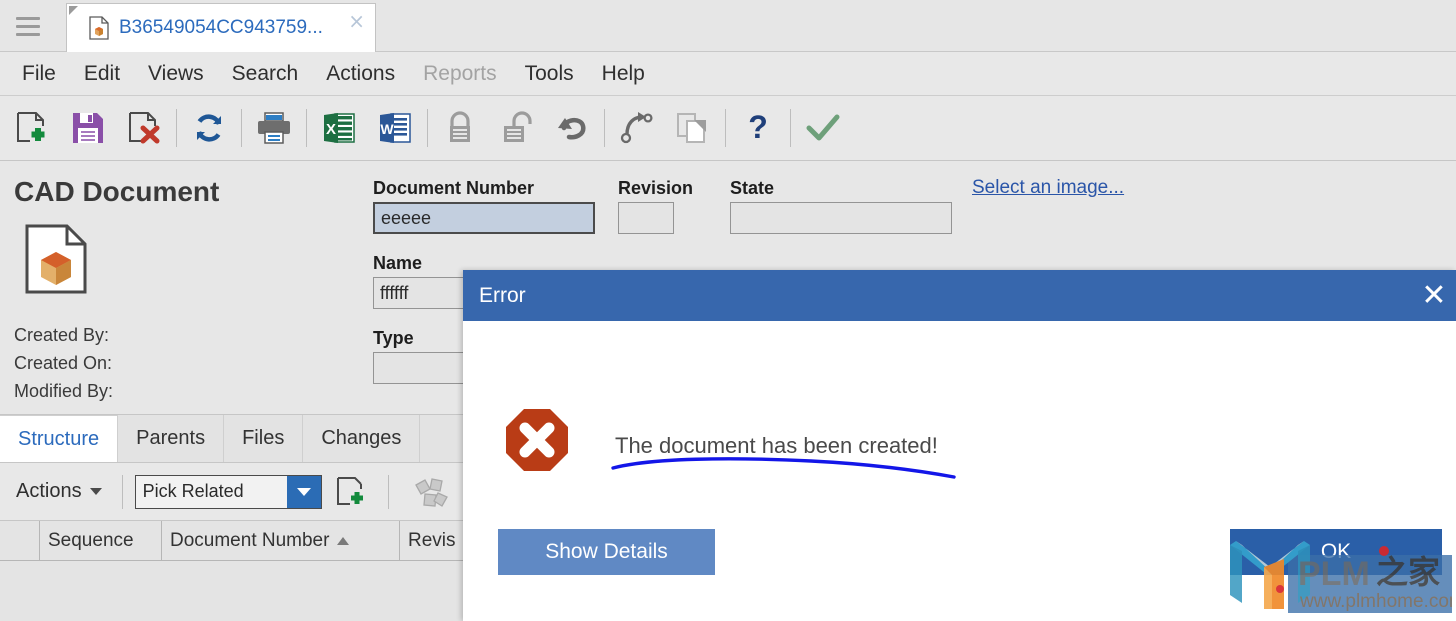  I want to click on grid-column-revision-label: Revis, so click(432, 540).